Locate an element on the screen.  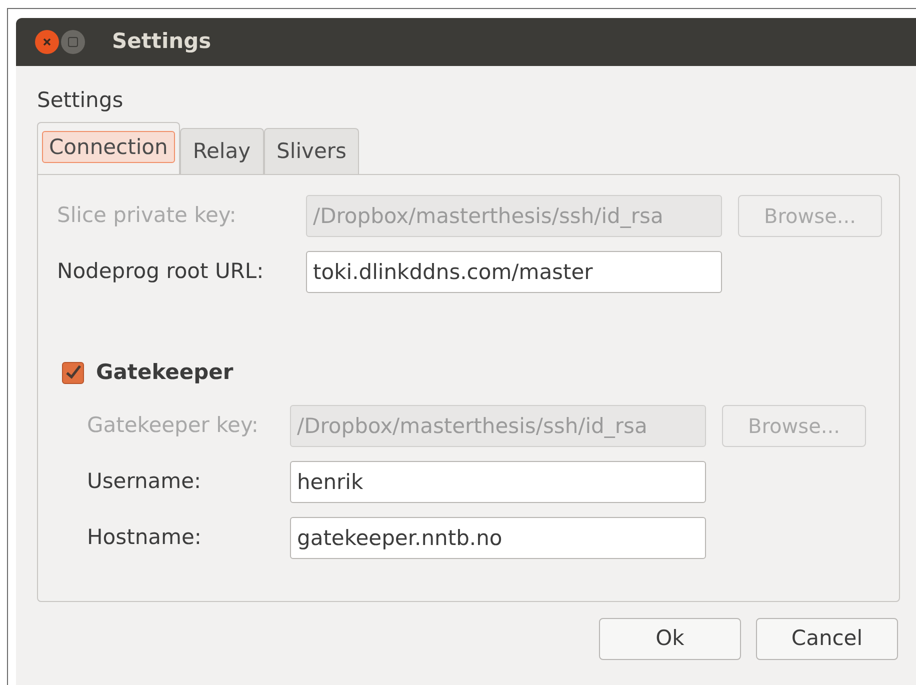
text-field: gatekeeper.nntb.no is located at coordinates (498, 537).